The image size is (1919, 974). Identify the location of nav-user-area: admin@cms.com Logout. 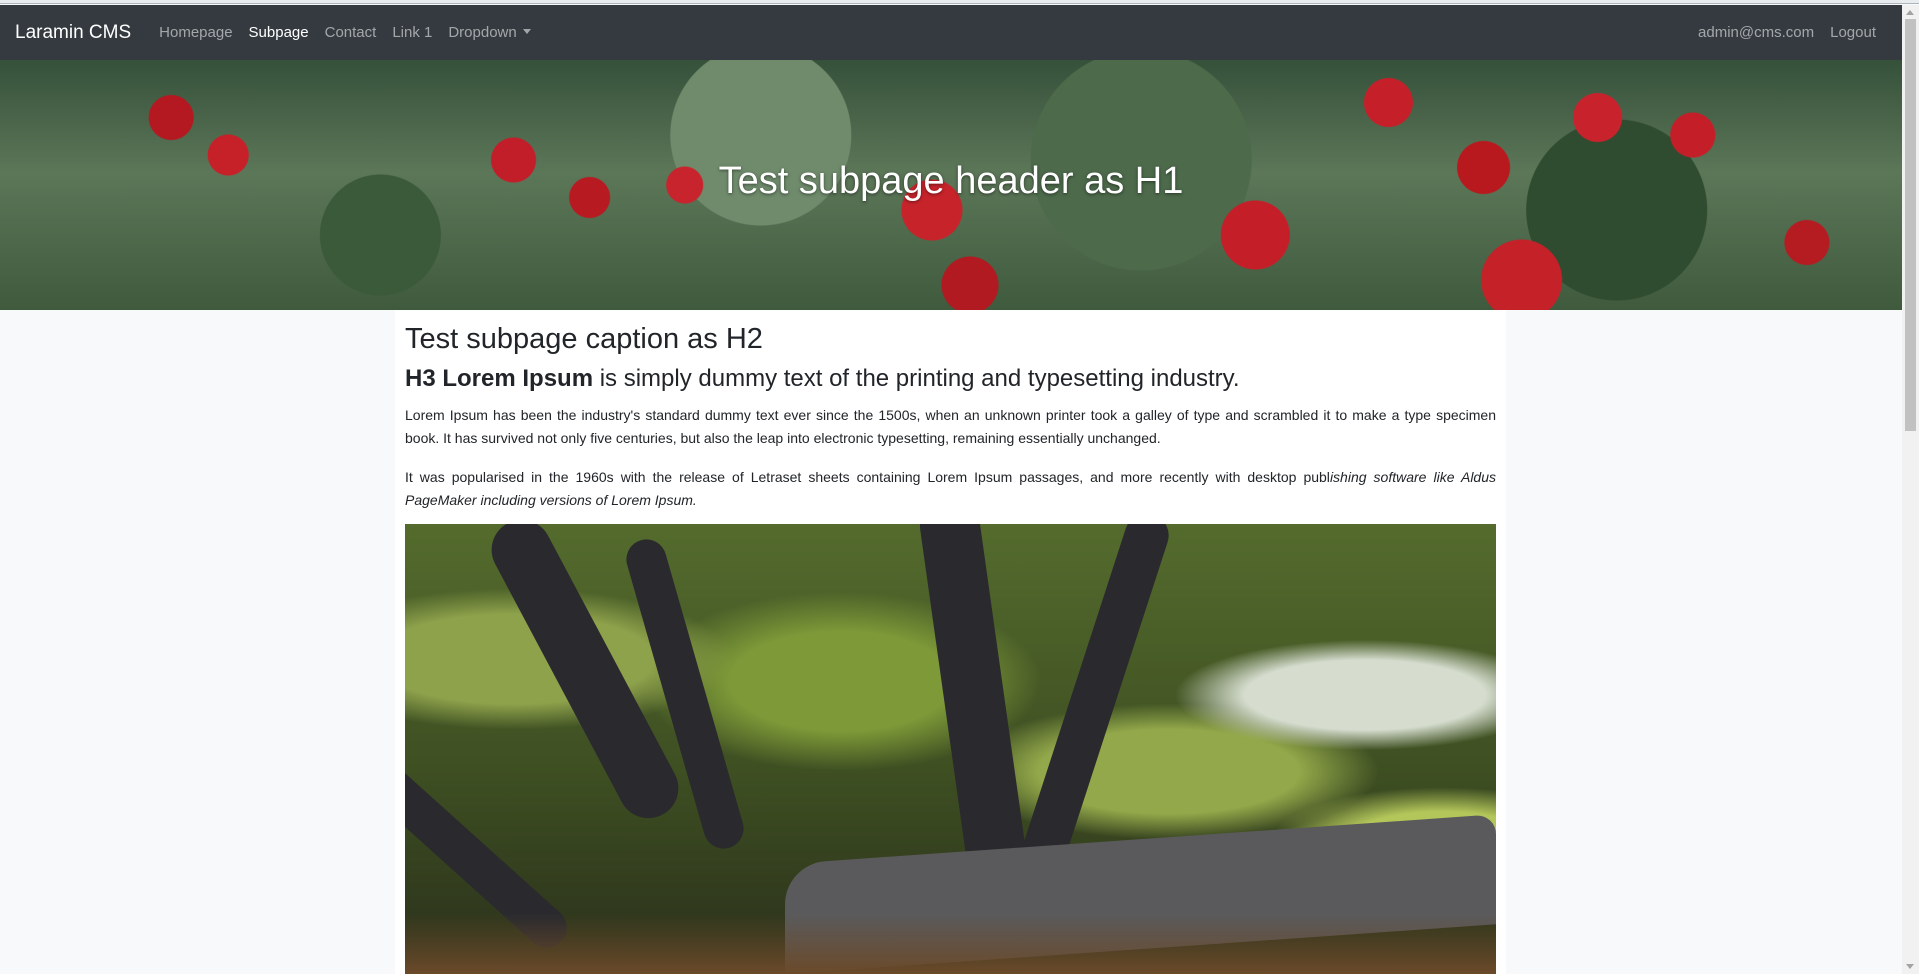
(1779, 32).